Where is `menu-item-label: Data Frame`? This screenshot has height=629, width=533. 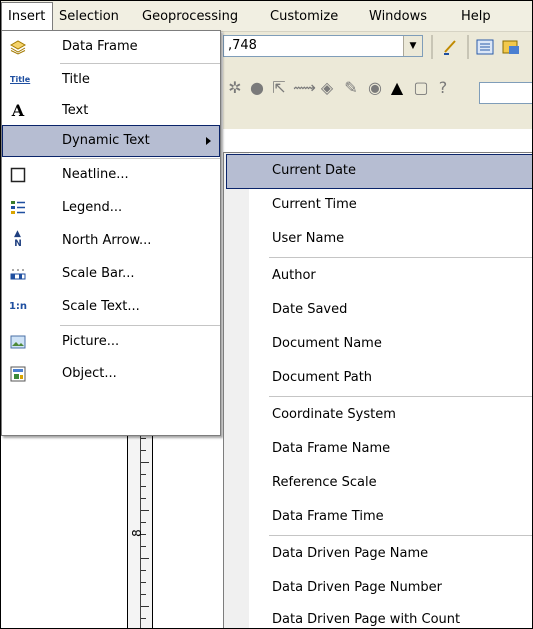
menu-item-label: Data Frame is located at coordinates (100, 46).